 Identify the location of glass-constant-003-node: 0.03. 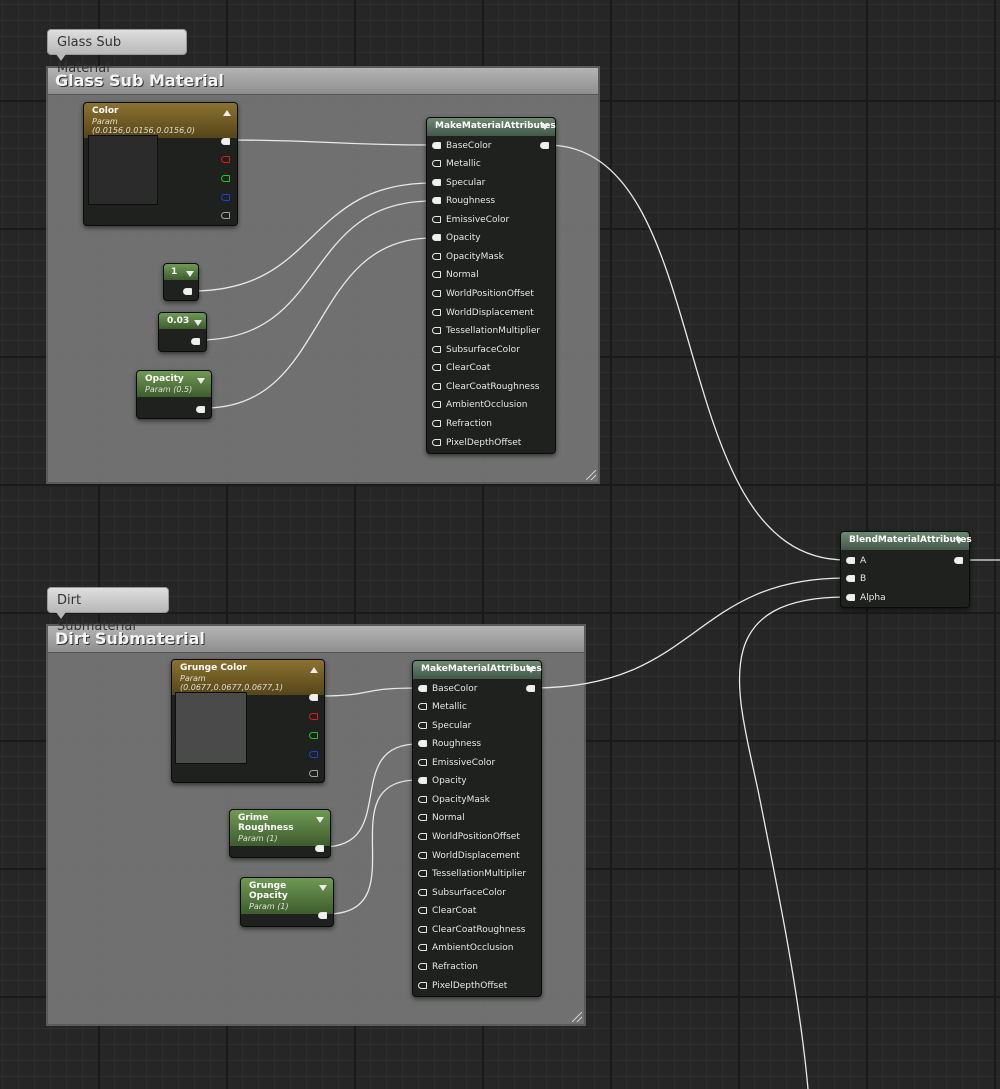
(182, 332).